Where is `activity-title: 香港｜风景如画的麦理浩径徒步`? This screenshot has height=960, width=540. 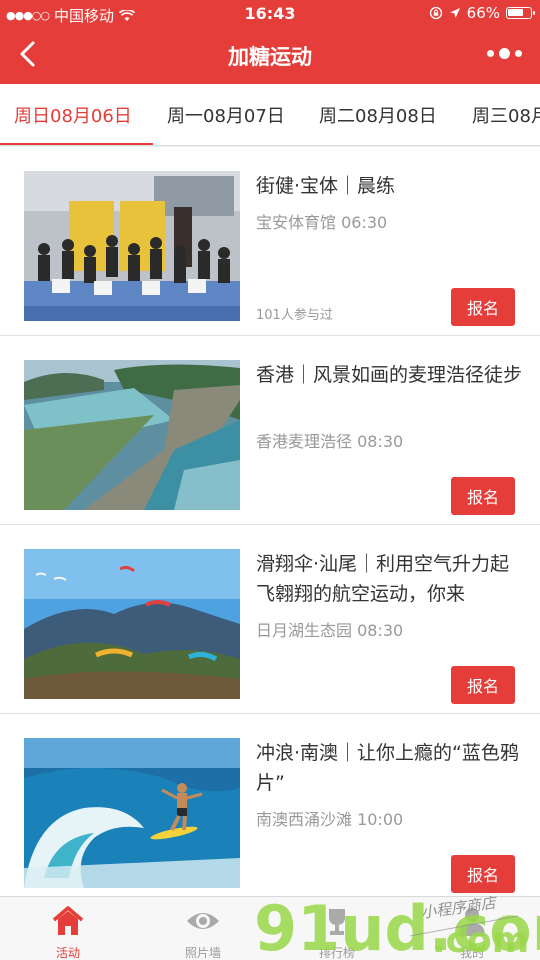
activity-title: 香港｜风景如画的麦理浩径徒步 is located at coordinates (389, 375).